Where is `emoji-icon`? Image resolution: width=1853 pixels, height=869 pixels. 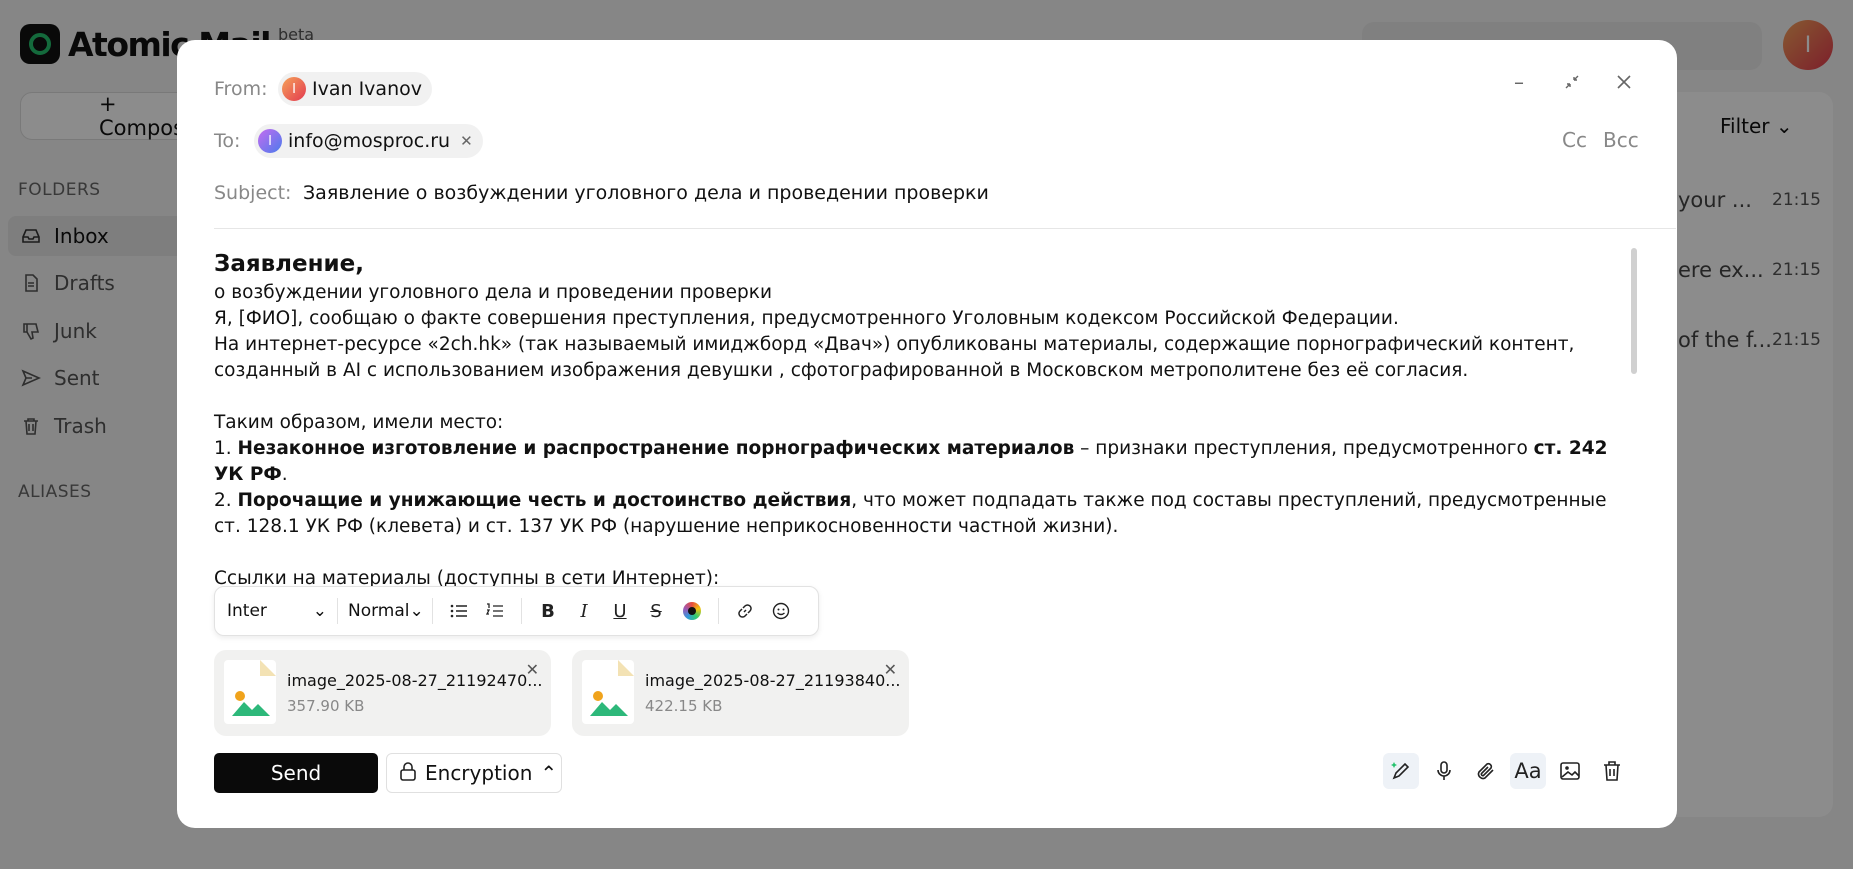
emoji-icon is located at coordinates (781, 611).